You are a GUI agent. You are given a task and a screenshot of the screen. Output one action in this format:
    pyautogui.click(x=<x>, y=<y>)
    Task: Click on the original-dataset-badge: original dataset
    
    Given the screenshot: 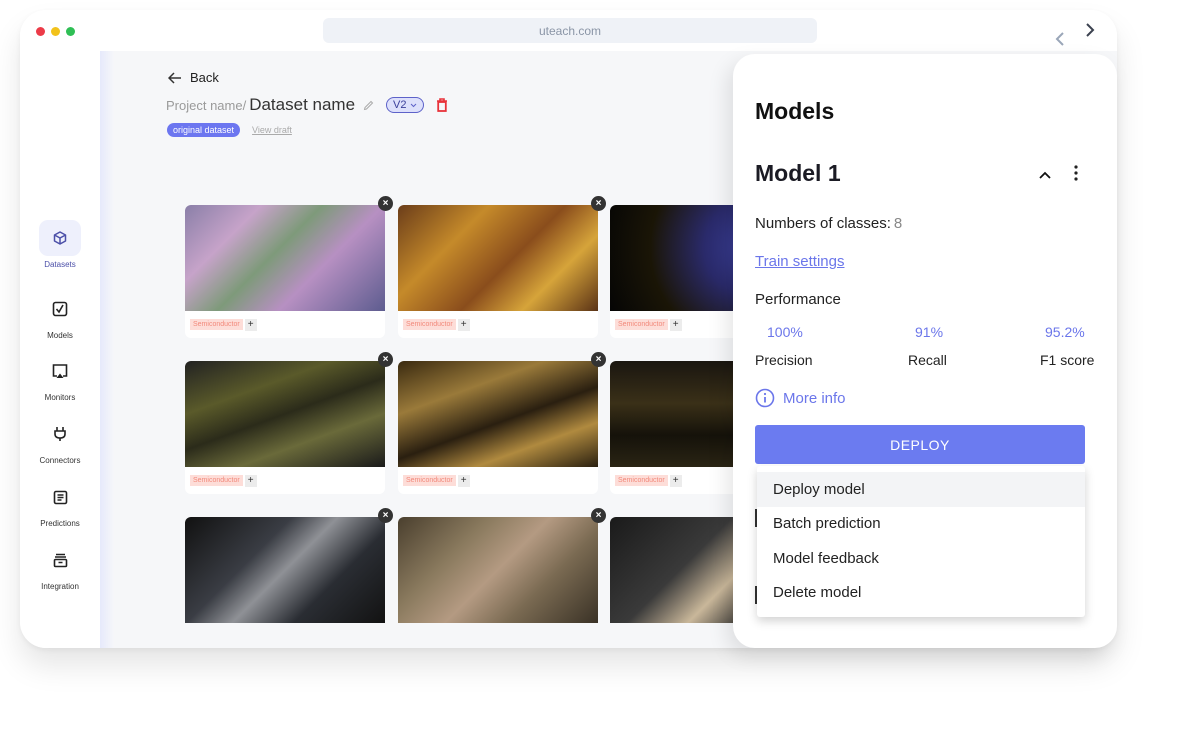 What is the action you would take?
    pyautogui.click(x=204, y=130)
    